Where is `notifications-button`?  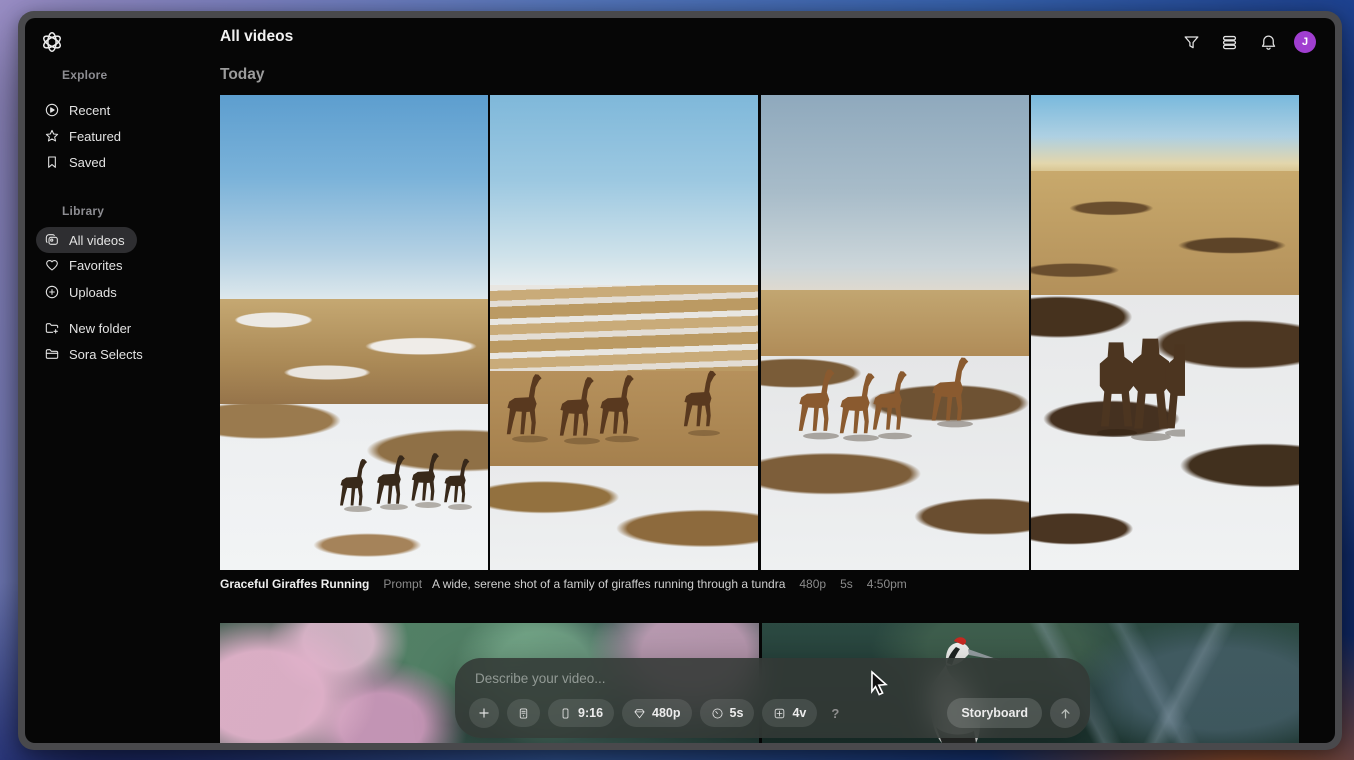
notifications-button is located at coordinates (1268, 42).